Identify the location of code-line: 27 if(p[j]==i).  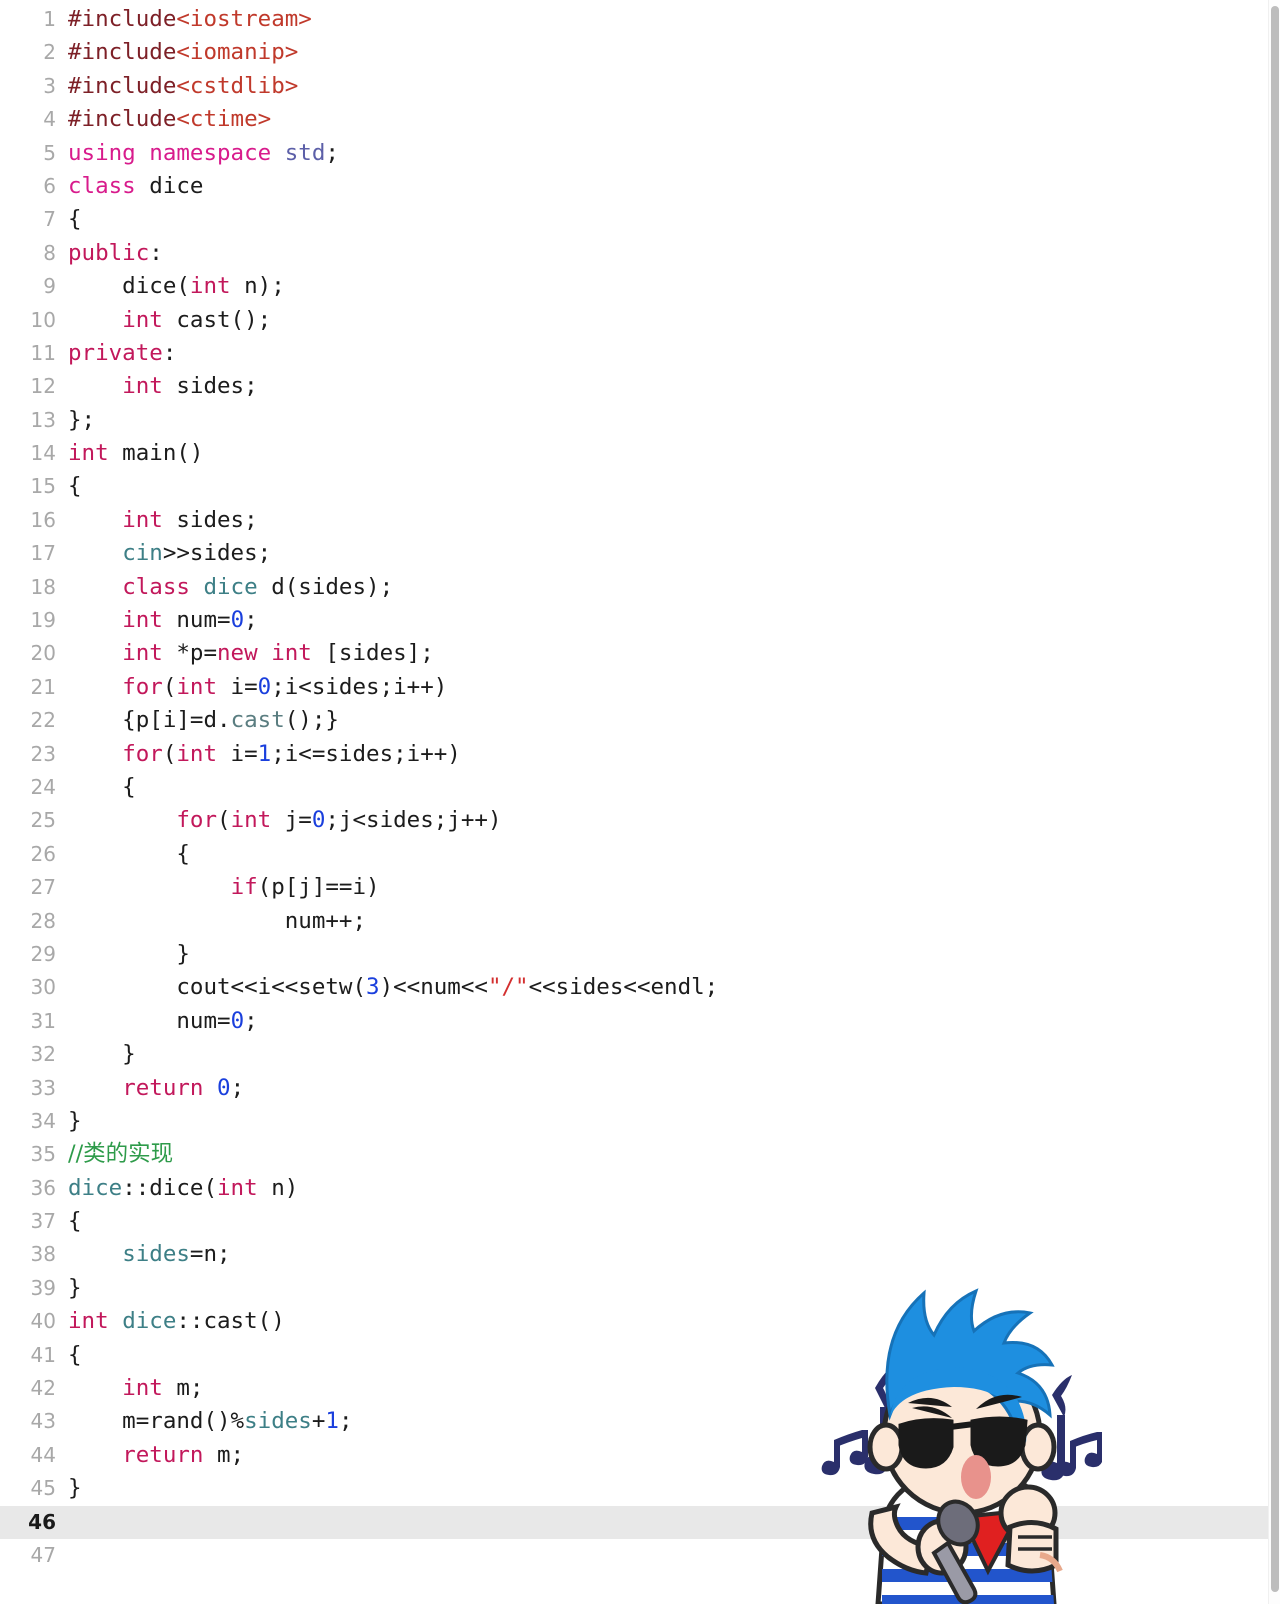
(634, 887).